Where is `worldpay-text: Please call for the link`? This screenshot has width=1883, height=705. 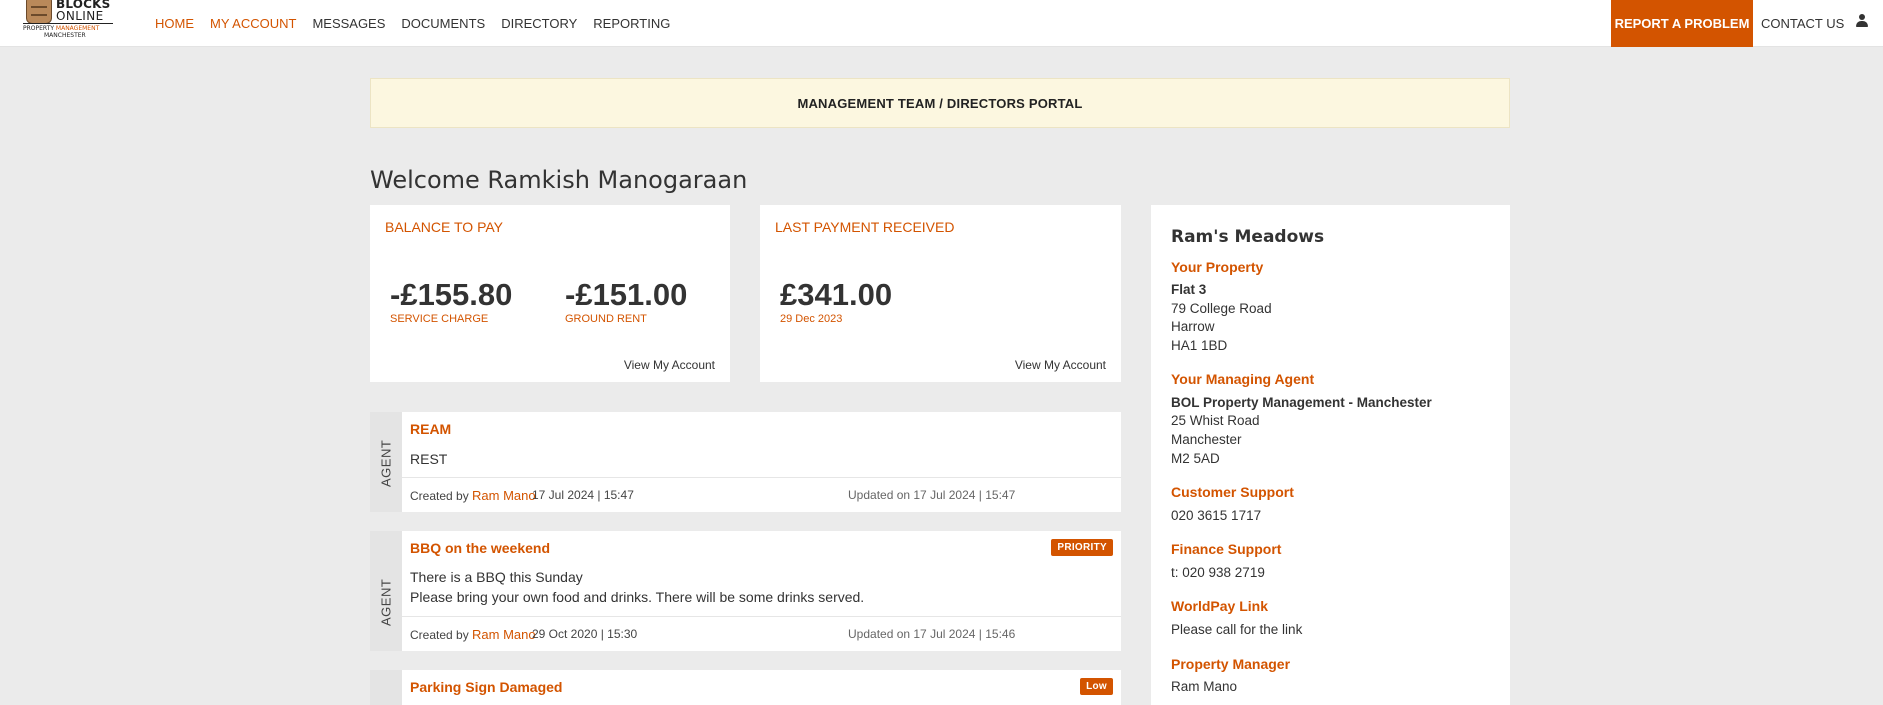 worldpay-text: Please call for the link is located at coordinates (1237, 629).